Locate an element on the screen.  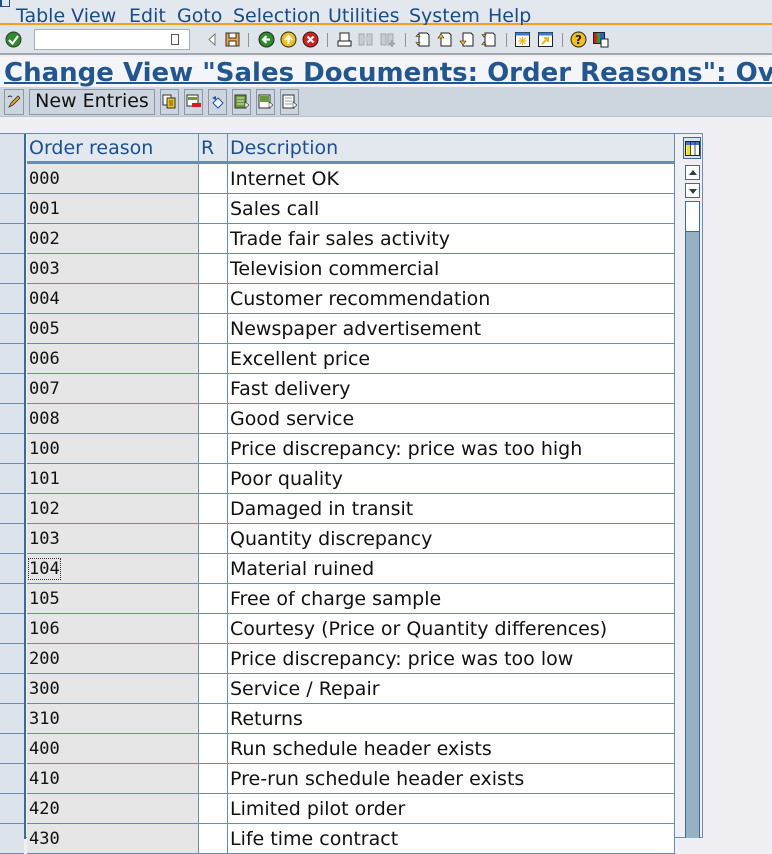
description-cell: Courtesy (Price or Quantity differences) is located at coordinates (451, 628).